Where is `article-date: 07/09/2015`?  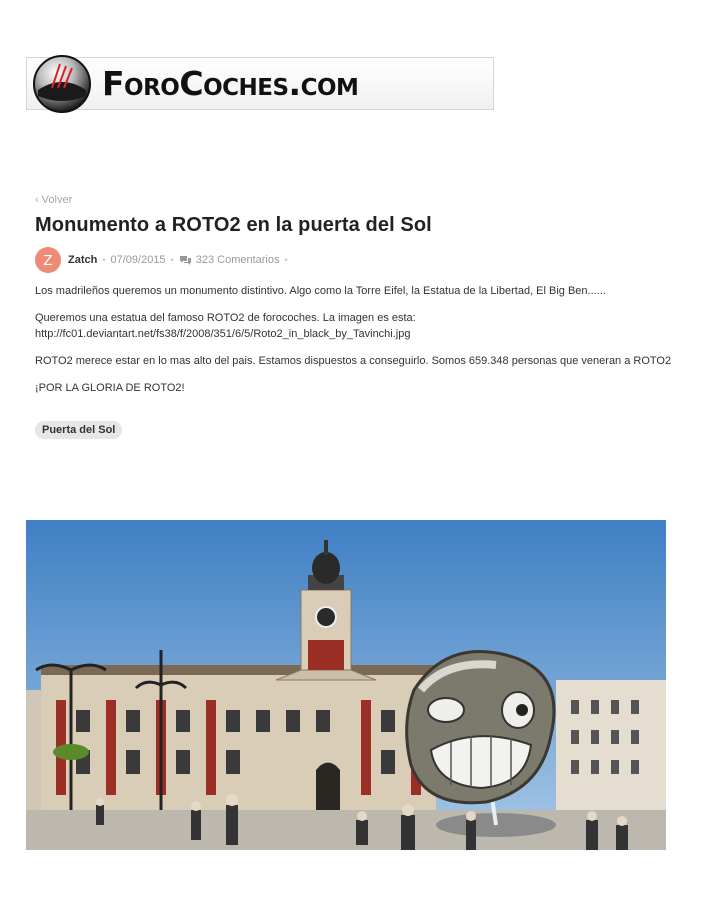 article-date: 07/09/2015 is located at coordinates (138, 260).